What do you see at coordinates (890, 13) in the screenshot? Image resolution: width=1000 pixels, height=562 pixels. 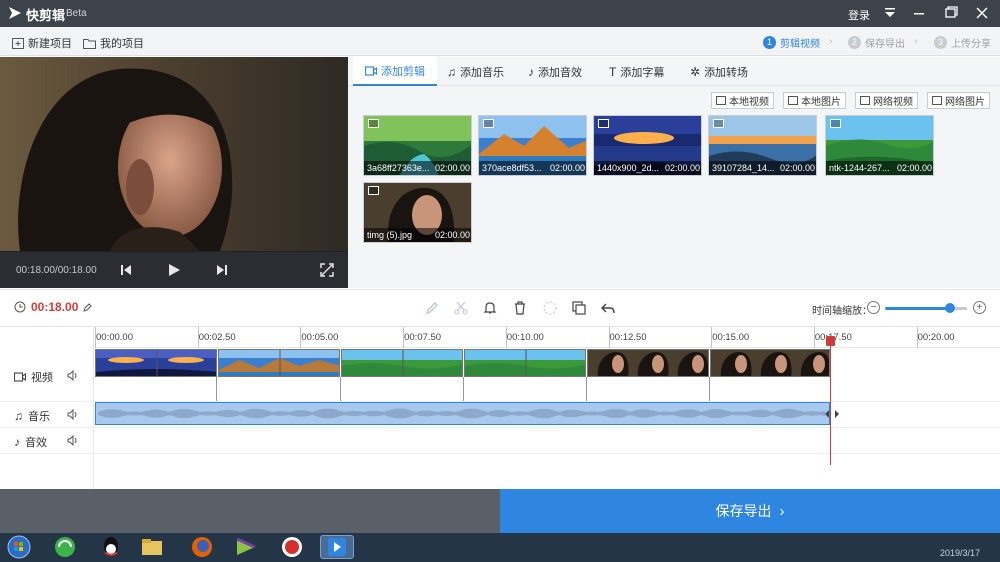 I see `dropdown-menu-icon` at bounding box center [890, 13].